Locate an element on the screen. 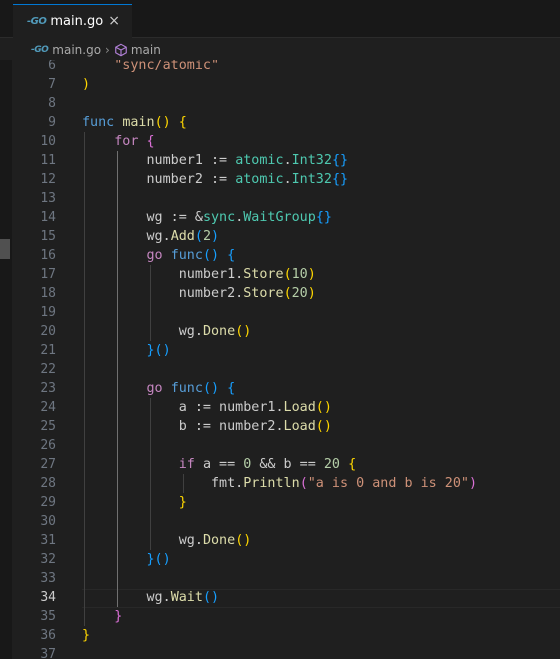 Image resolution: width=560 pixels, height=659 pixels. symbol-method-icon is located at coordinates (121, 50).